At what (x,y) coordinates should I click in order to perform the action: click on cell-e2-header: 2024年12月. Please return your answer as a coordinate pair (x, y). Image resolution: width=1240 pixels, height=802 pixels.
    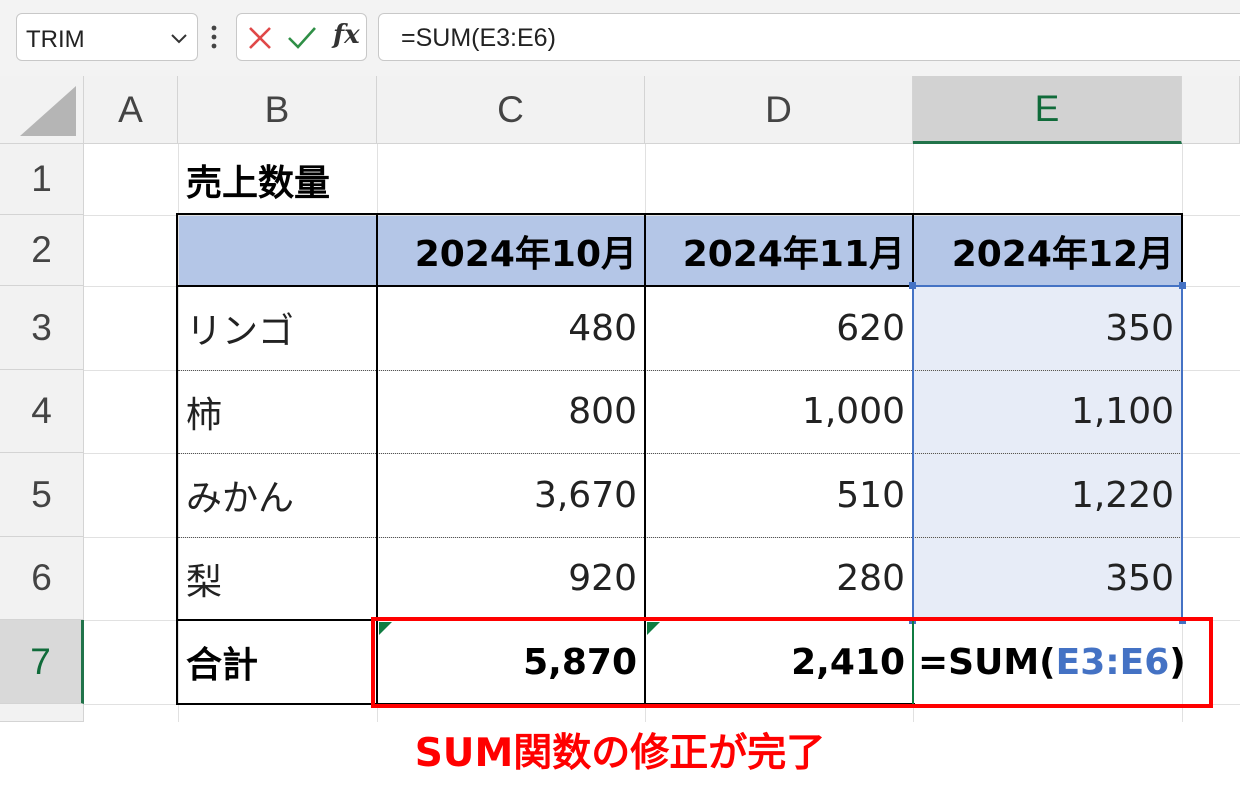
    Looking at the image, I should click on (1047, 250).